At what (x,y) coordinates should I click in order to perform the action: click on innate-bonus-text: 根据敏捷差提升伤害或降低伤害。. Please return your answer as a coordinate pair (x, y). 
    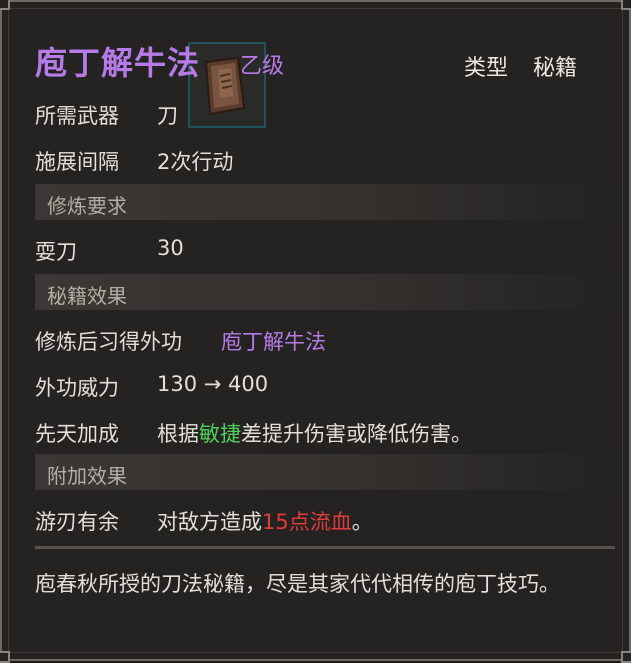
    Looking at the image, I should click on (314, 433).